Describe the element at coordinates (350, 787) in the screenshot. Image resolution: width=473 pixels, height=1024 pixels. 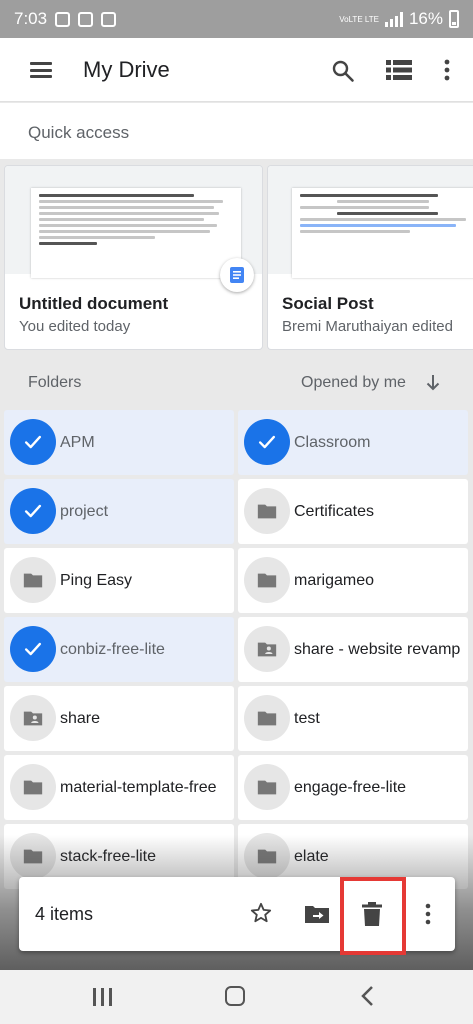
I see `folder-name: engage-free-lite` at that location.